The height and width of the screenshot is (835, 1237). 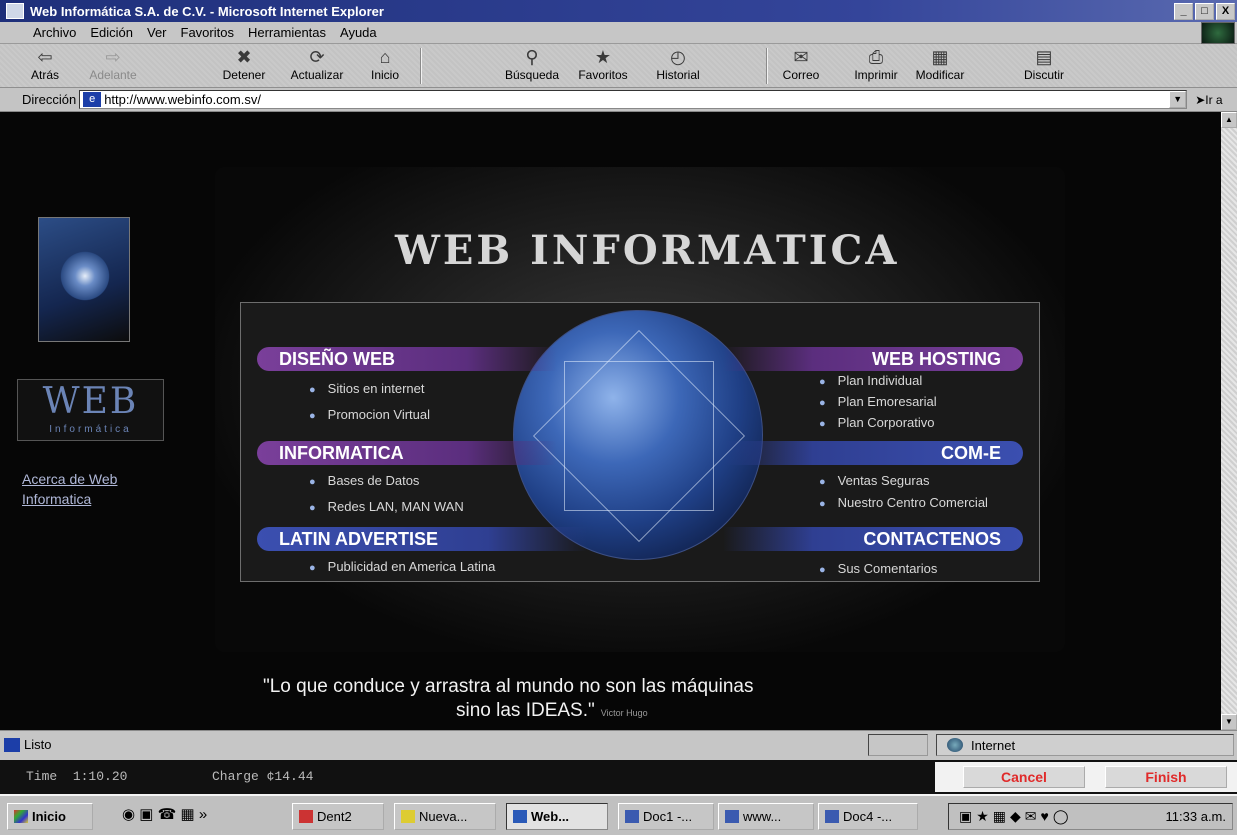 What do you see at coordinates (146, 814) in the screenshot?
I see `desktop-quick-icon: ▣` at bounding box center [146, 814].